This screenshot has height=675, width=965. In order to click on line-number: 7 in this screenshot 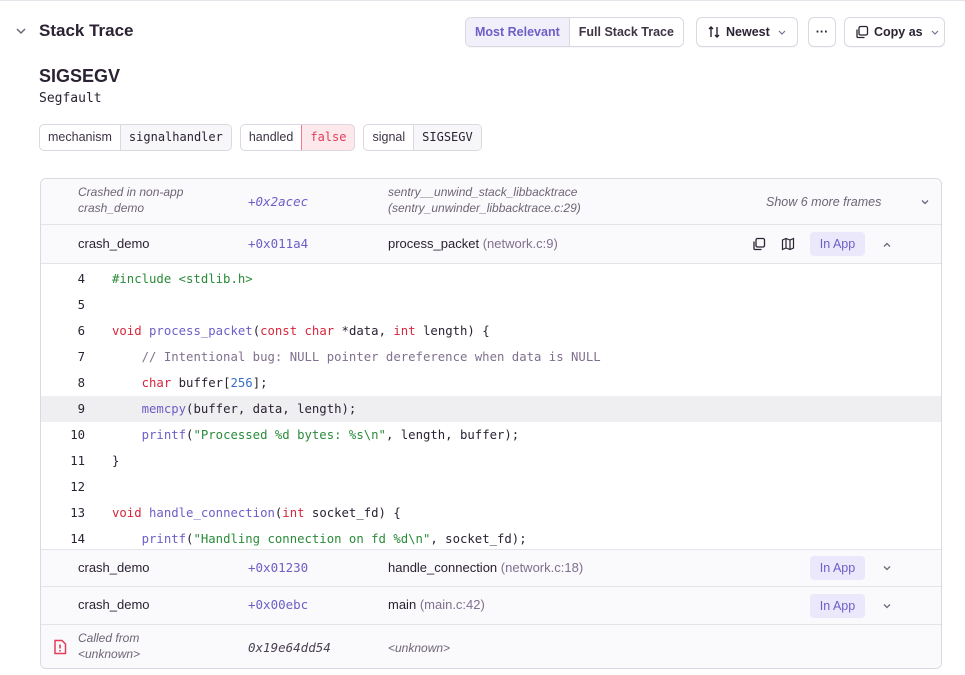, I will do `click(81, 357)`.